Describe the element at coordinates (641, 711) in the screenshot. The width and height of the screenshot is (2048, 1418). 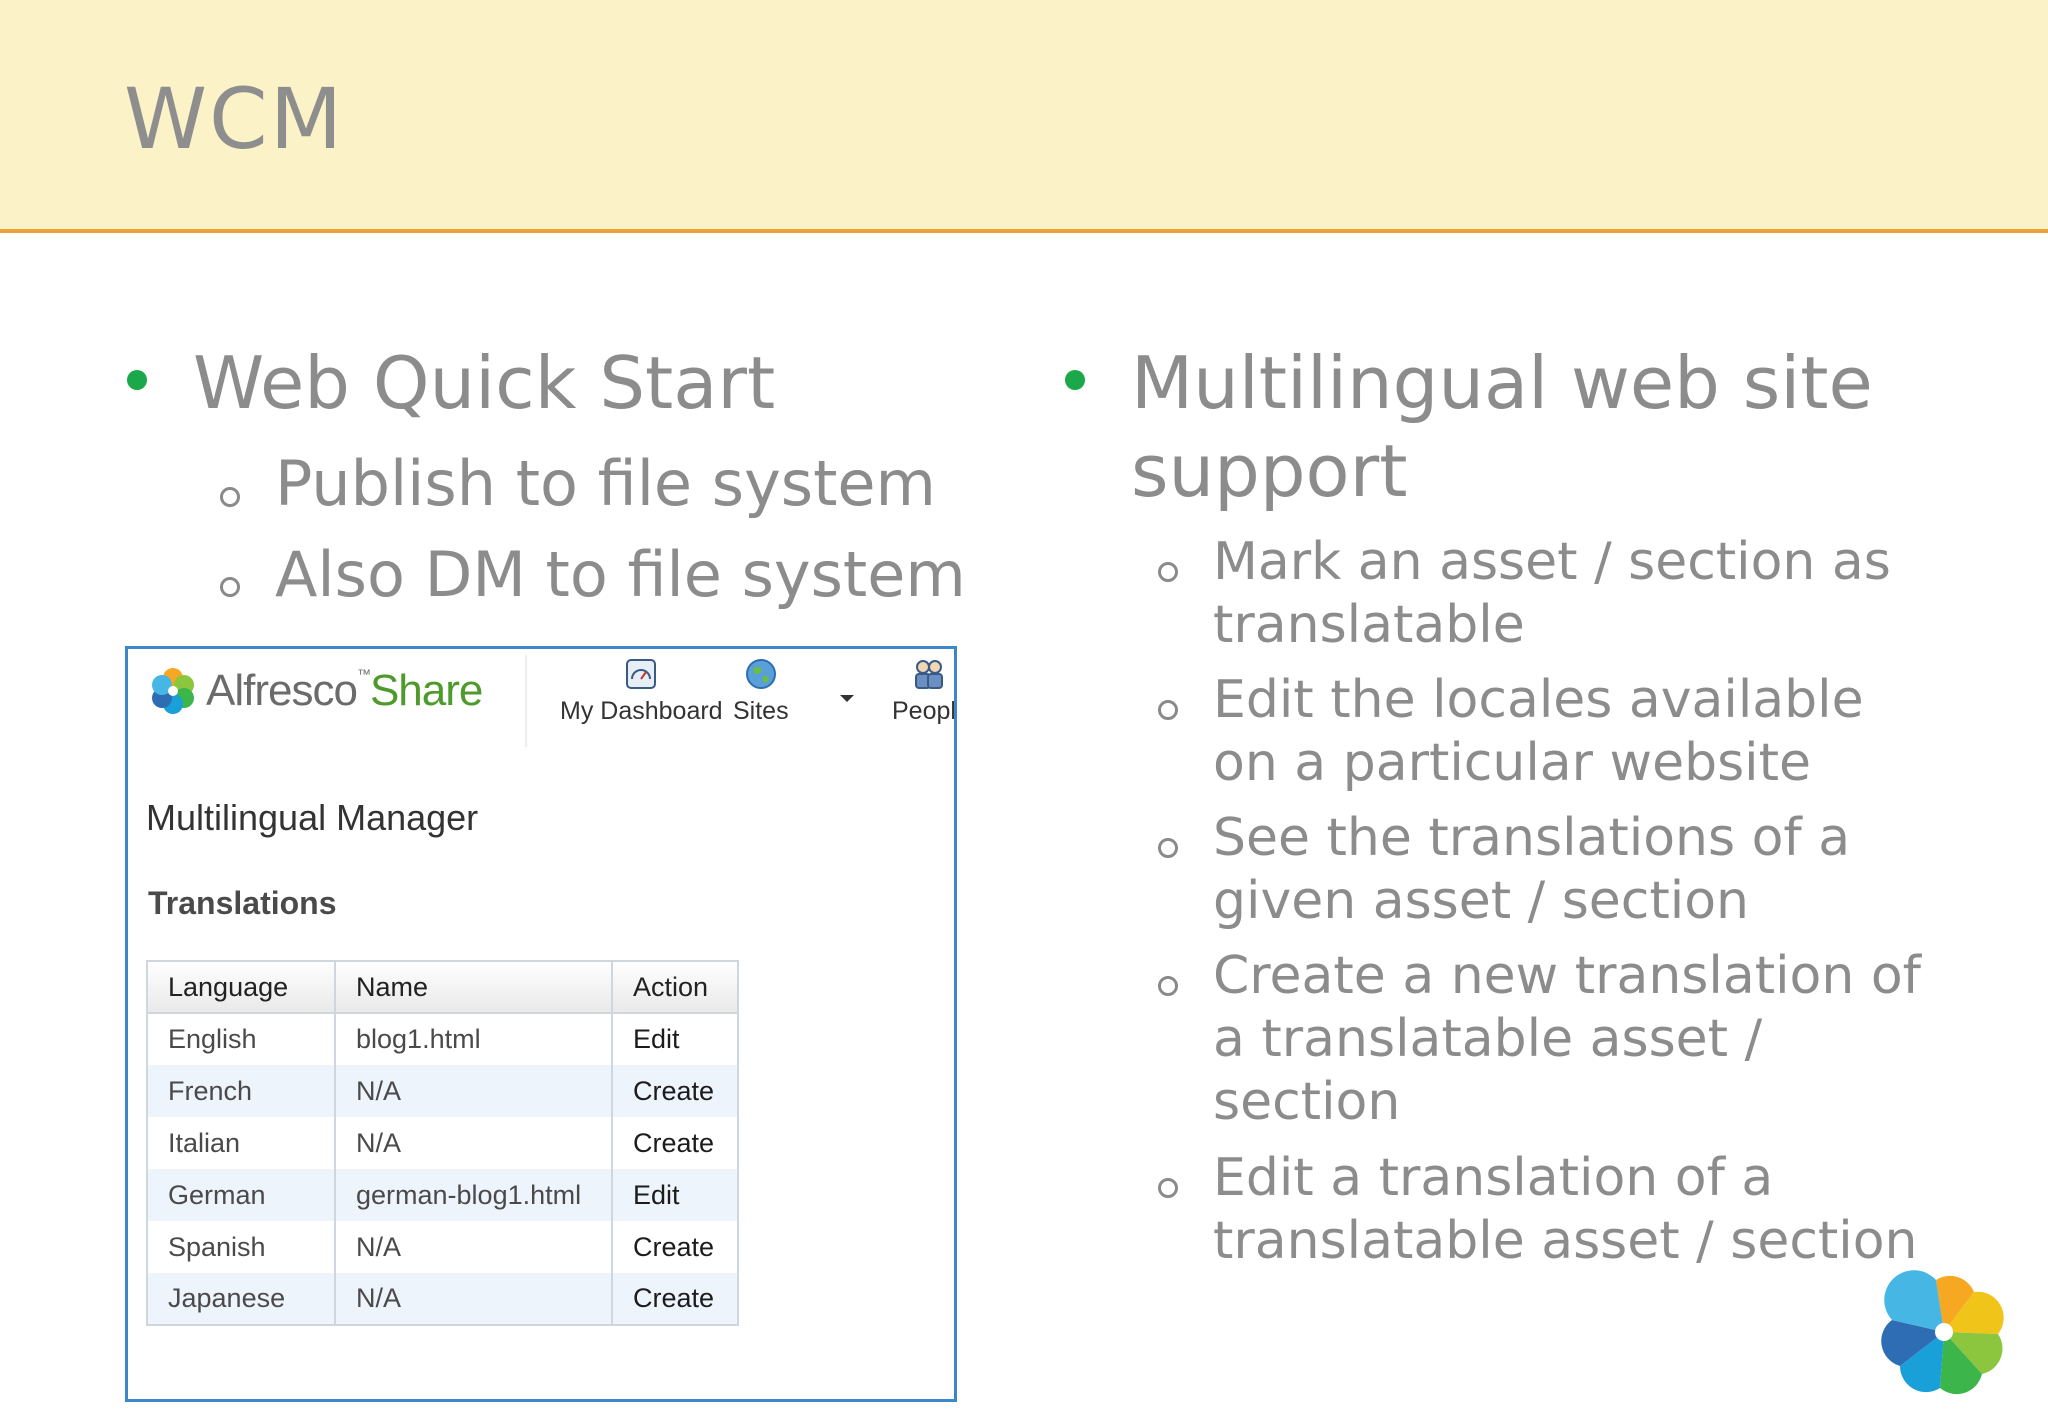
I see `nav-label: My Dashboard` at that location.